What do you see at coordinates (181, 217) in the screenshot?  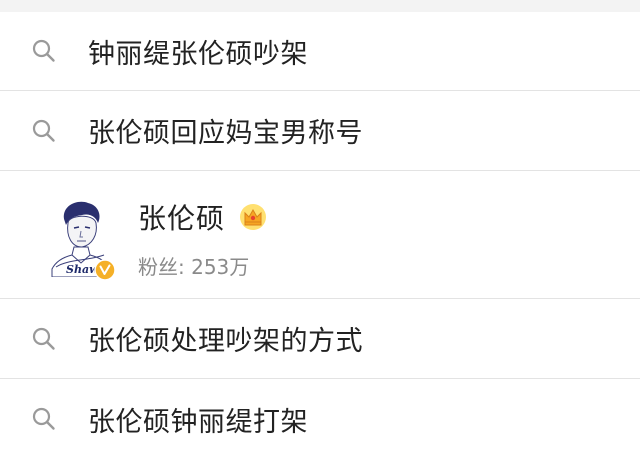 I see `user-name: 张伦硕` at bounding box center [181, 217].